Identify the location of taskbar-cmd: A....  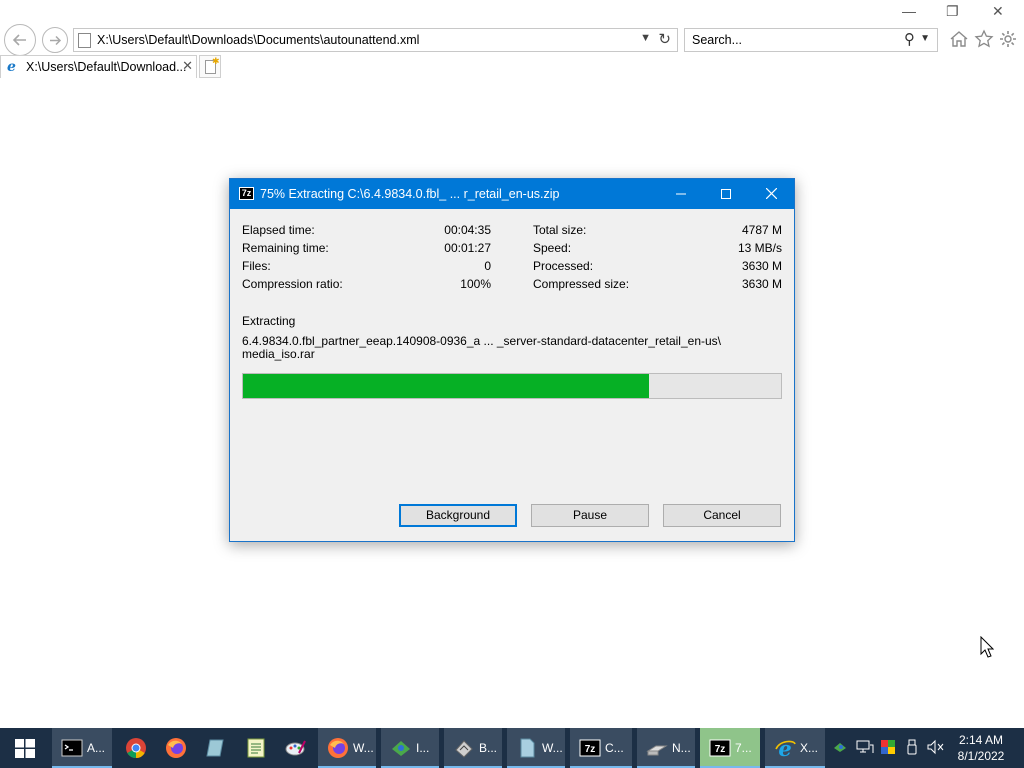
(82, 748).